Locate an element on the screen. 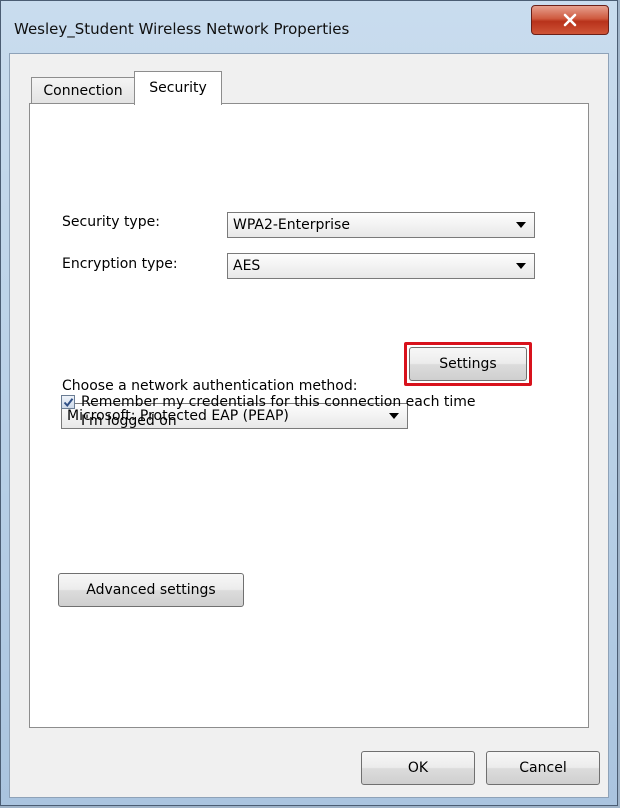  encryption-type-value: AES is located at coordinates (247, 266).